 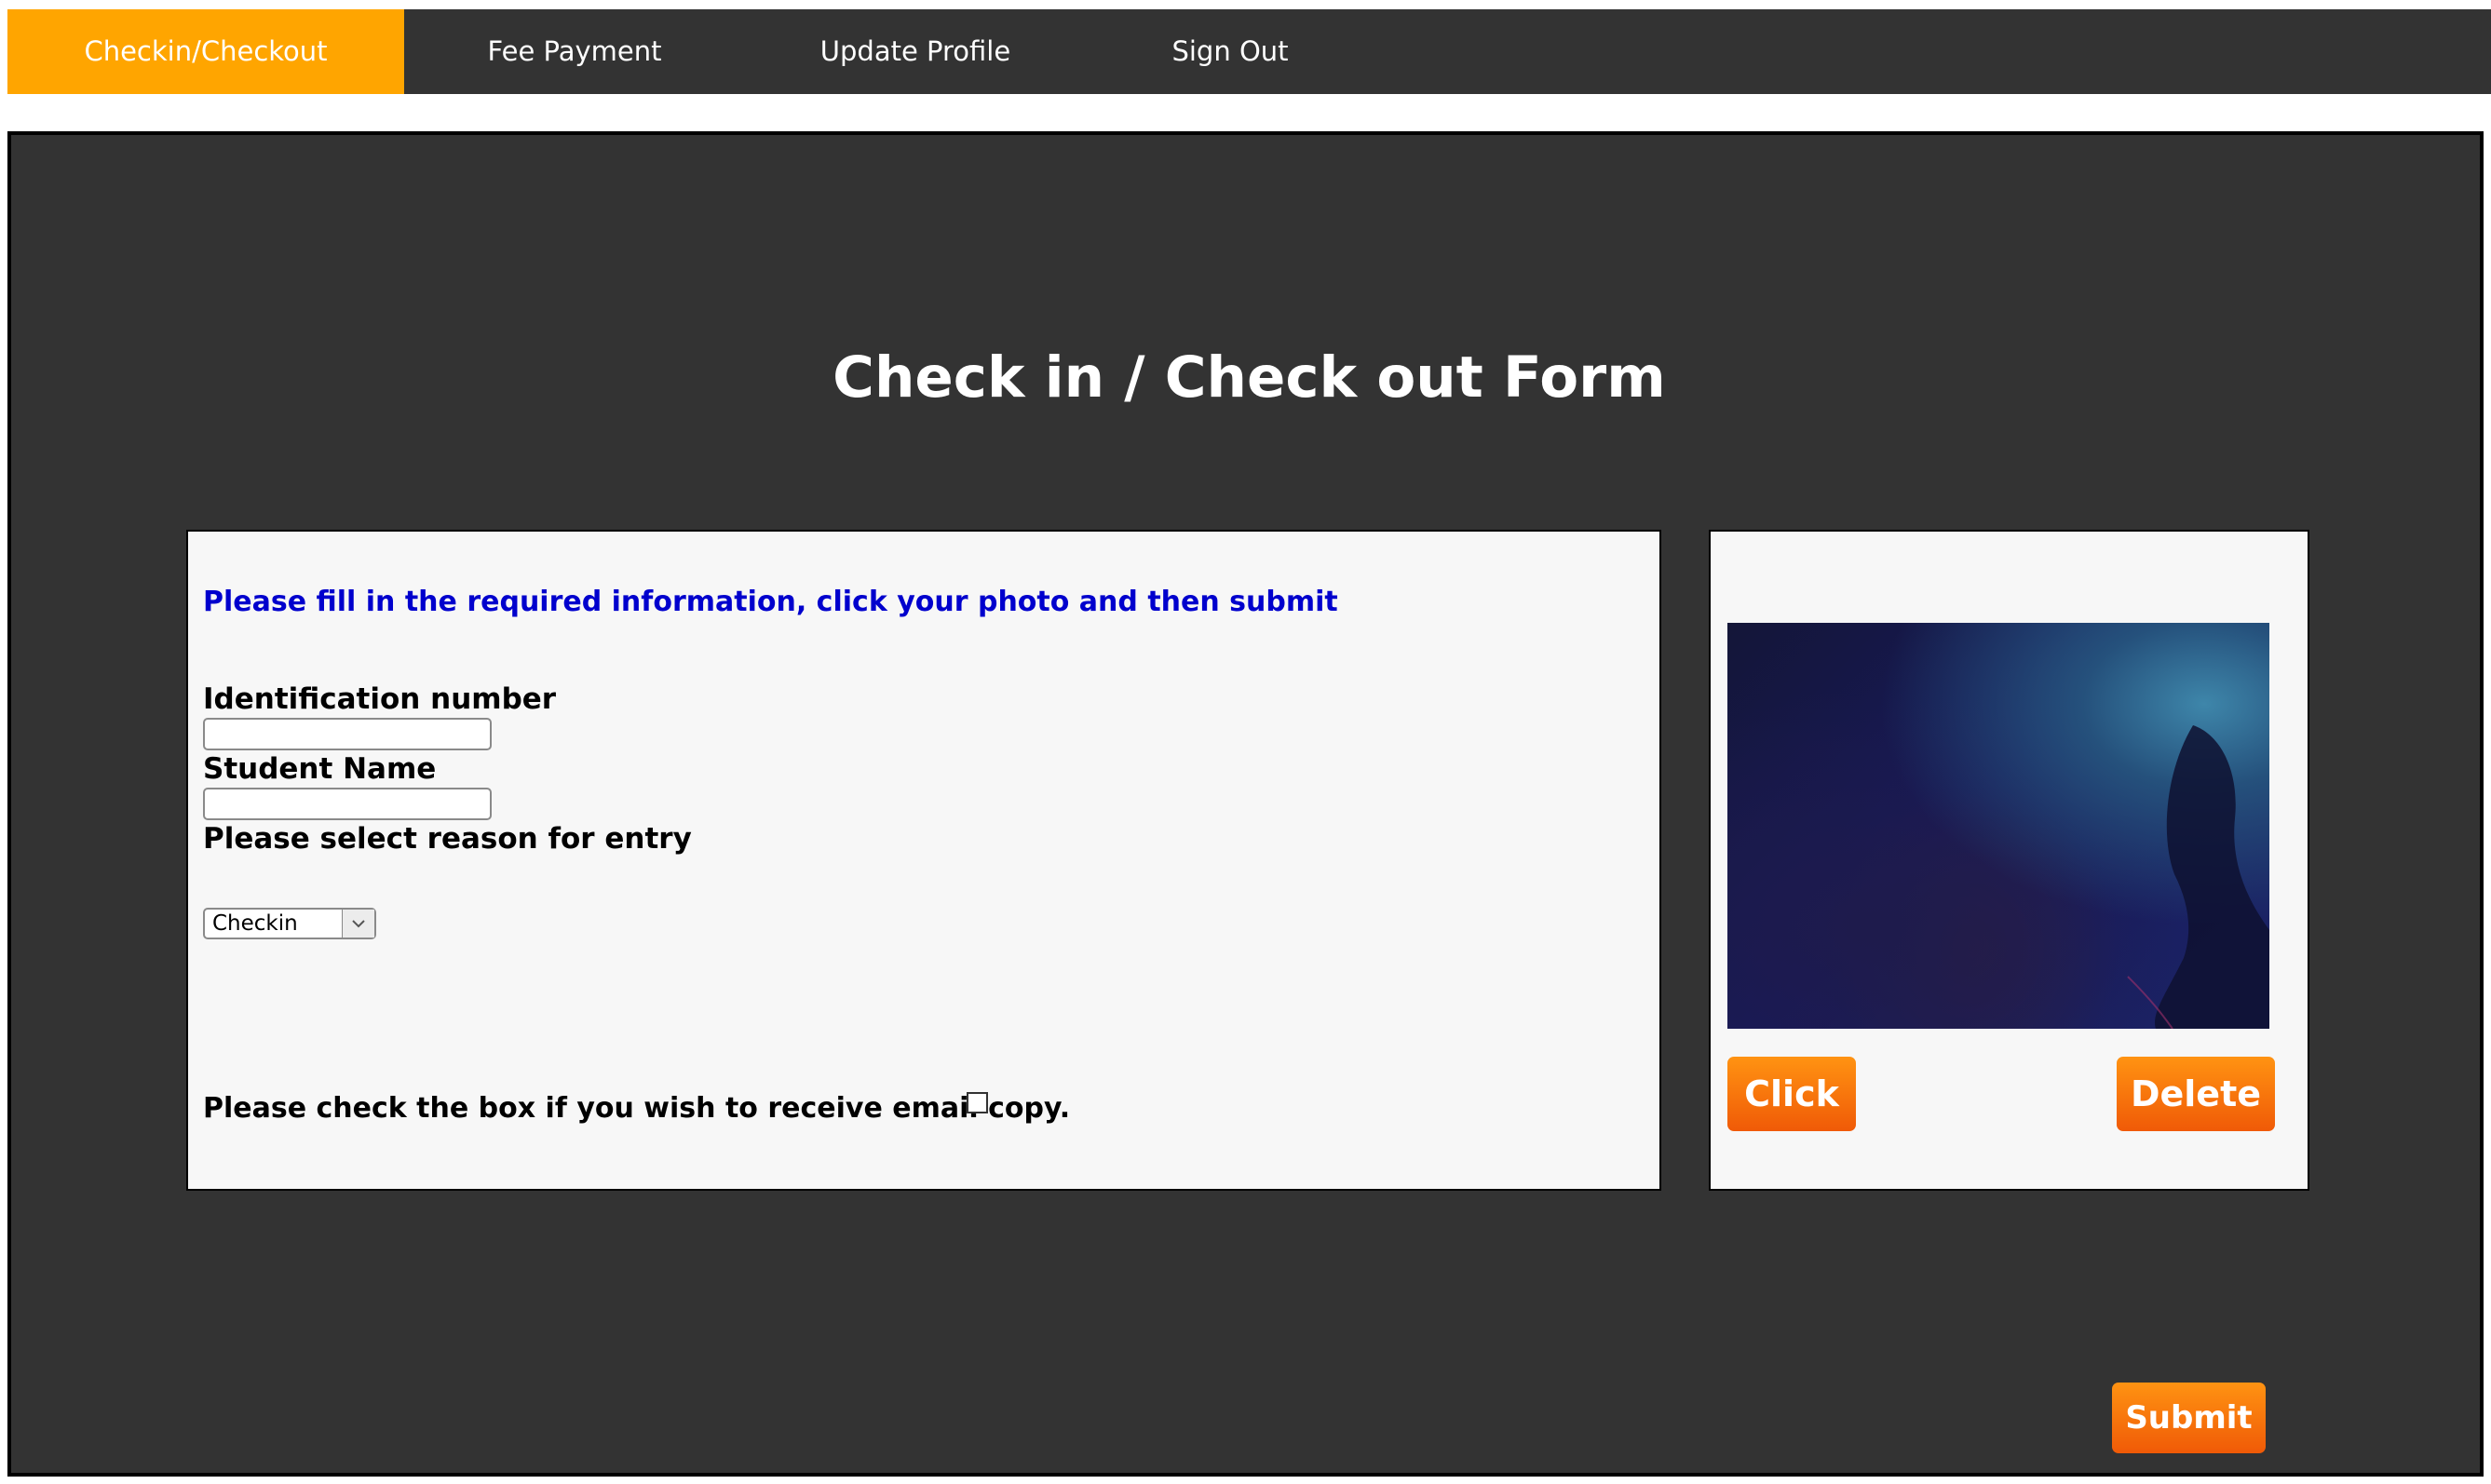 I want to click on nav-item-label: Sign Out, so click(x=1230, y=51).